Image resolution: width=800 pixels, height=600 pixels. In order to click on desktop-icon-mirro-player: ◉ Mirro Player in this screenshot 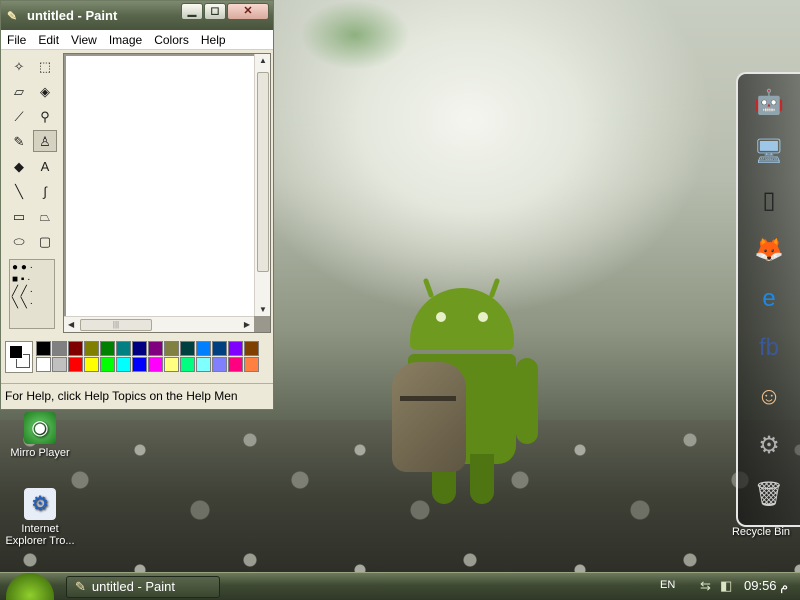, I will do `click(40, 435)`.